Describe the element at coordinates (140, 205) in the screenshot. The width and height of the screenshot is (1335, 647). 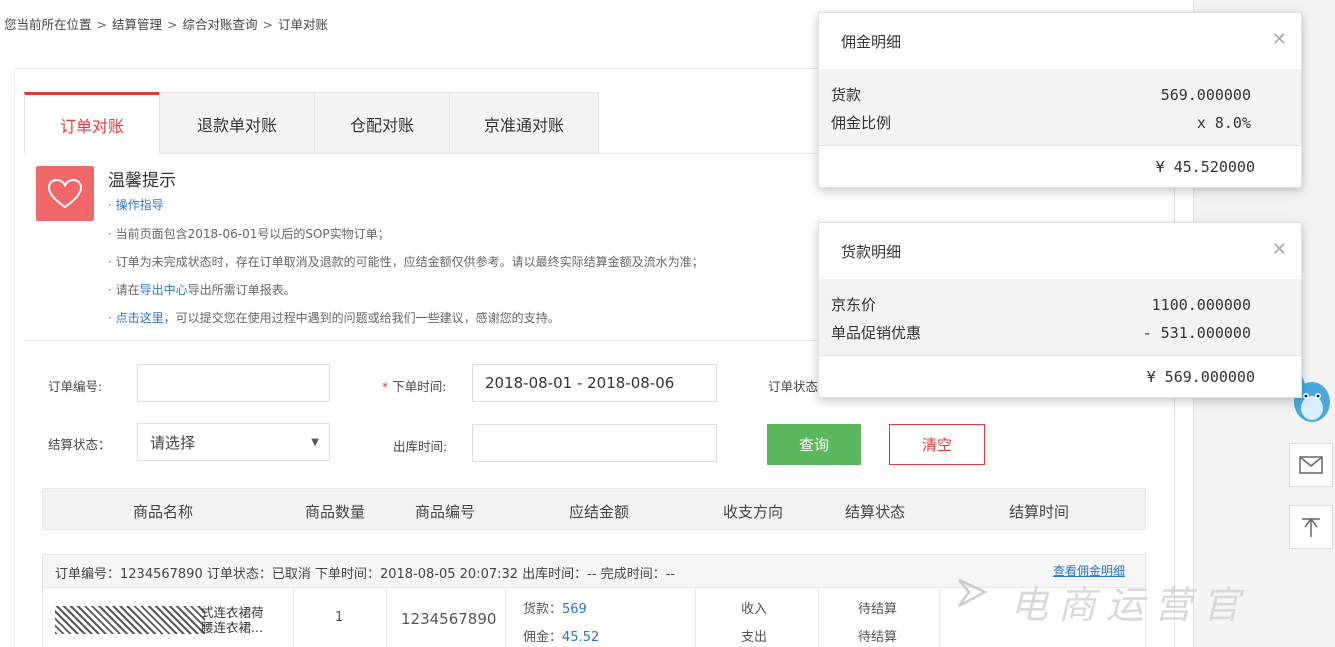
I see `guide-link: 操作指导` at that location.